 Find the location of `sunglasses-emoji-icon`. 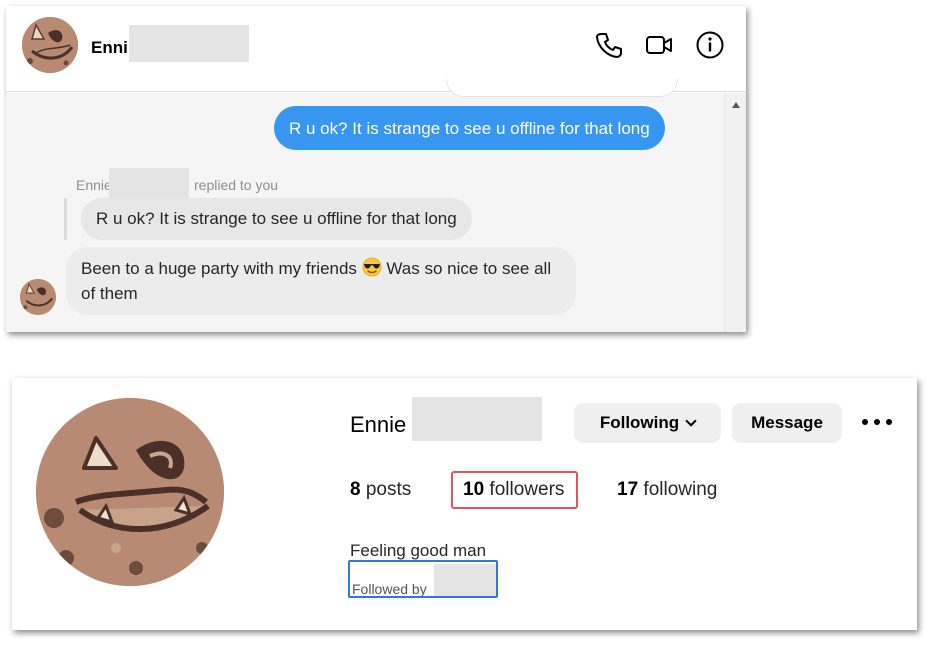

sunglasses-emoji-icon is located at coordinates (372, 267).